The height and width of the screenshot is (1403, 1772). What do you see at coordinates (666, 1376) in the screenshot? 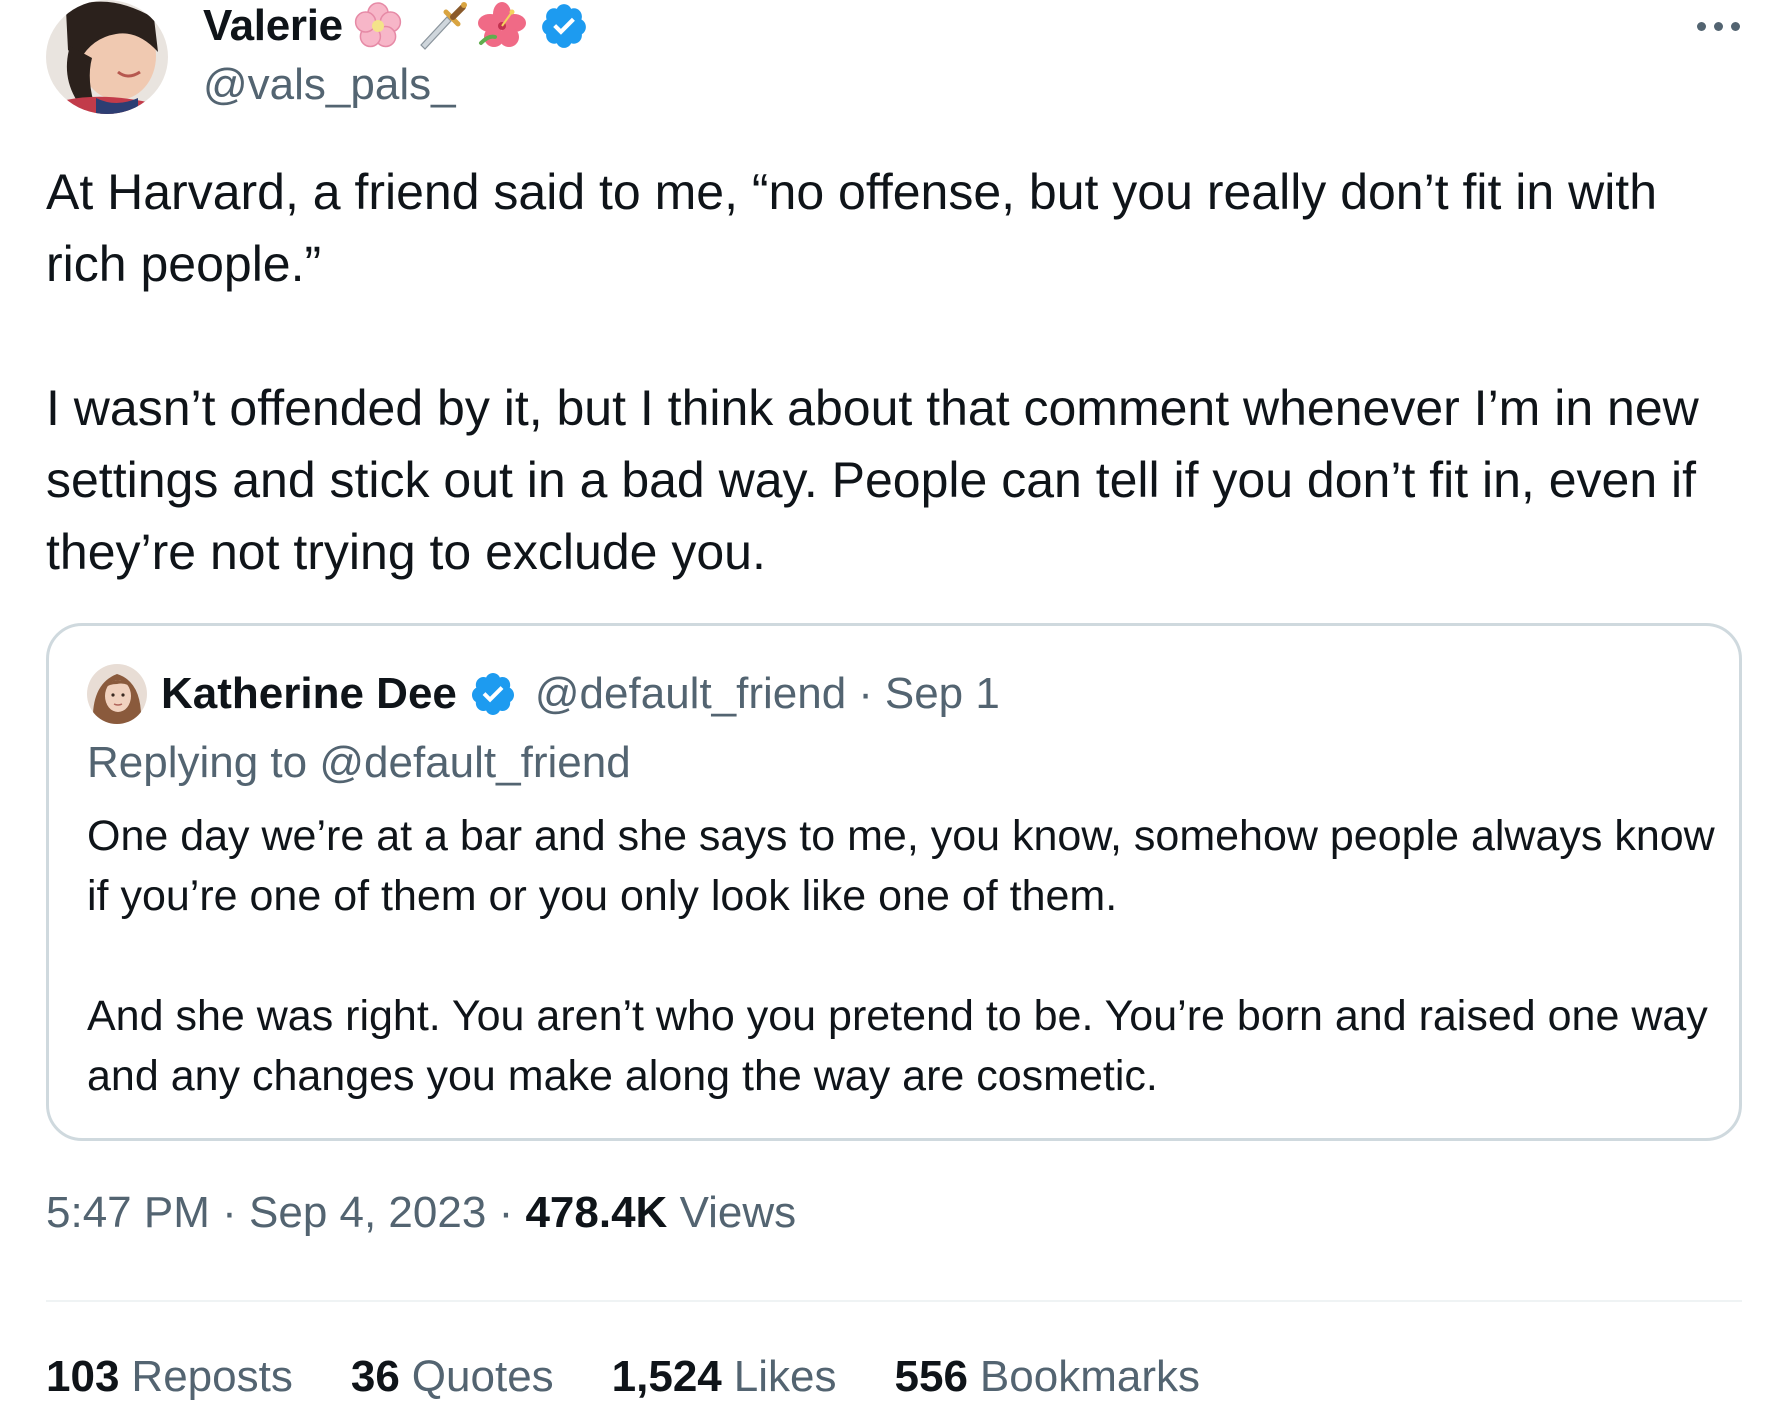
I see `likes-count: 1,524` at bounding box center [666, 1376].